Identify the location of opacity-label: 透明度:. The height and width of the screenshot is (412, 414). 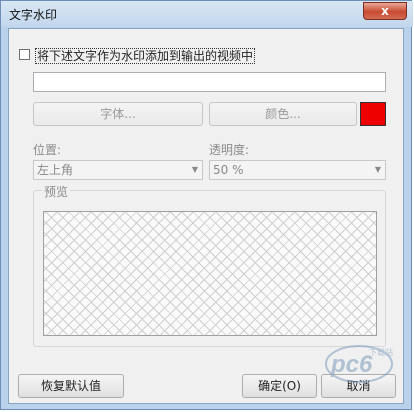
(229, 150).